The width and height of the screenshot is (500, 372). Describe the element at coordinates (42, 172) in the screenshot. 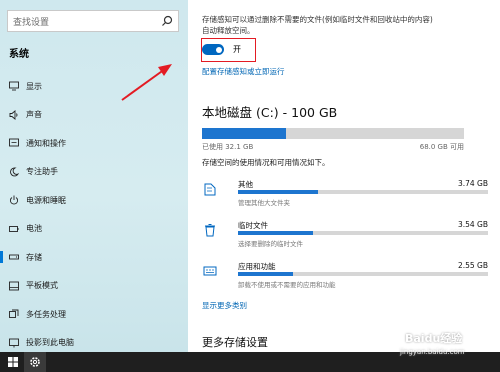

I see `sidebar-item-label: 专注助手` at that location.